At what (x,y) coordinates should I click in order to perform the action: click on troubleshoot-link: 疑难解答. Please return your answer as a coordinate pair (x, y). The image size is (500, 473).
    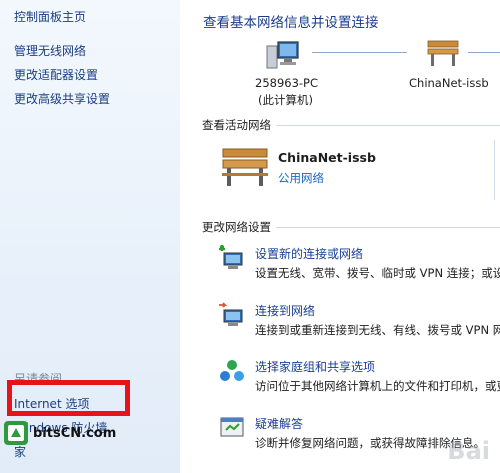
    Looking at the image, I should click on (279, 423).